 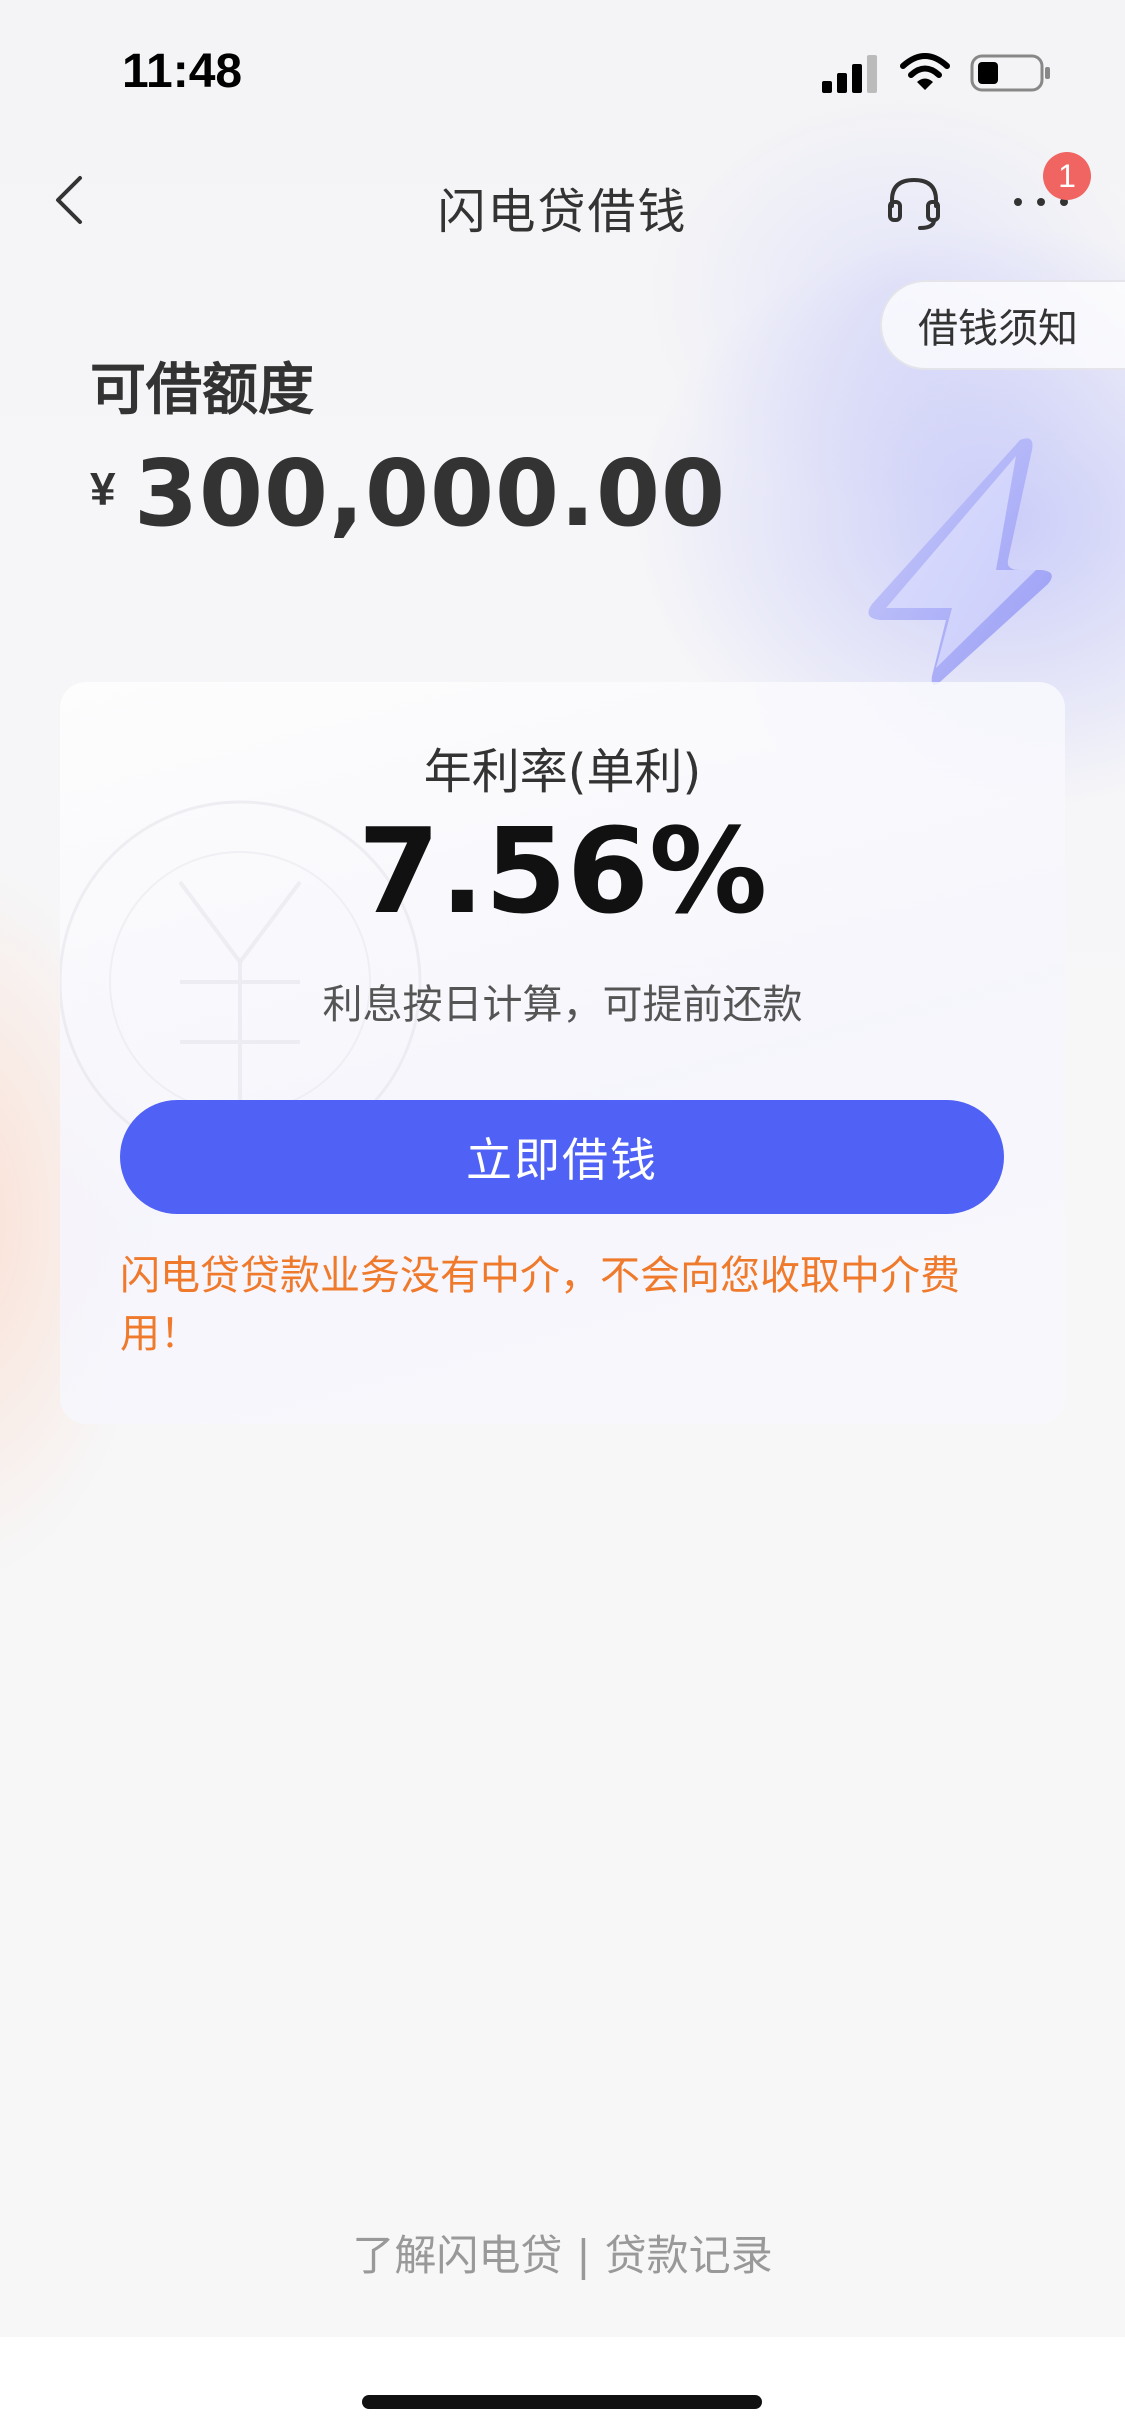 I want to click on about-link: 了解闪电贷, so click(x=457, y=2255).